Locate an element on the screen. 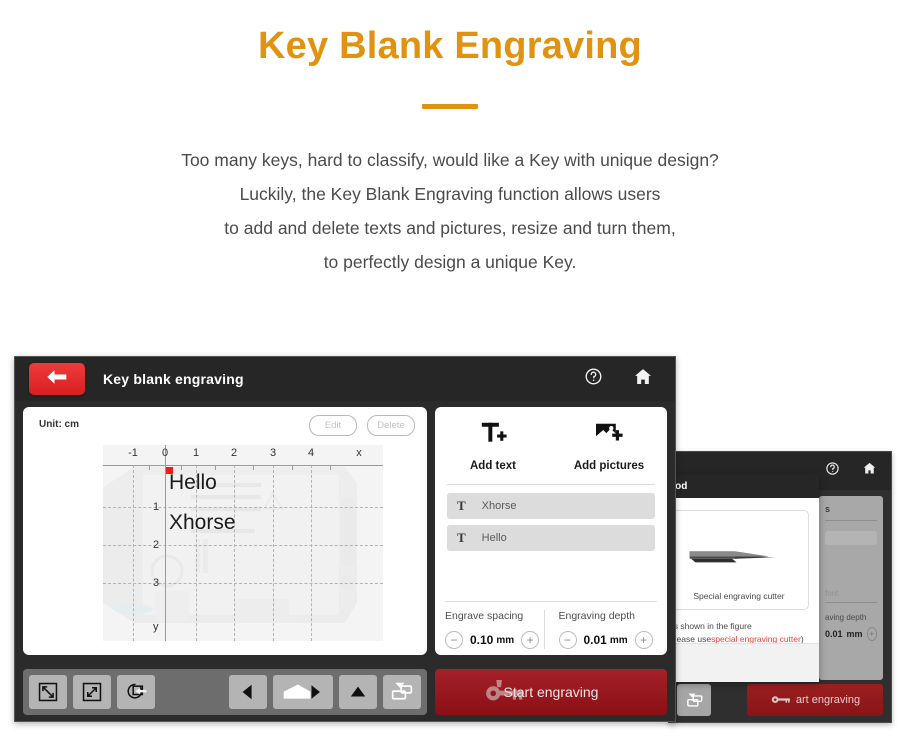 The width and height of the screenshot is (900, 755). move-up-button is located at coordinates (358, 692).